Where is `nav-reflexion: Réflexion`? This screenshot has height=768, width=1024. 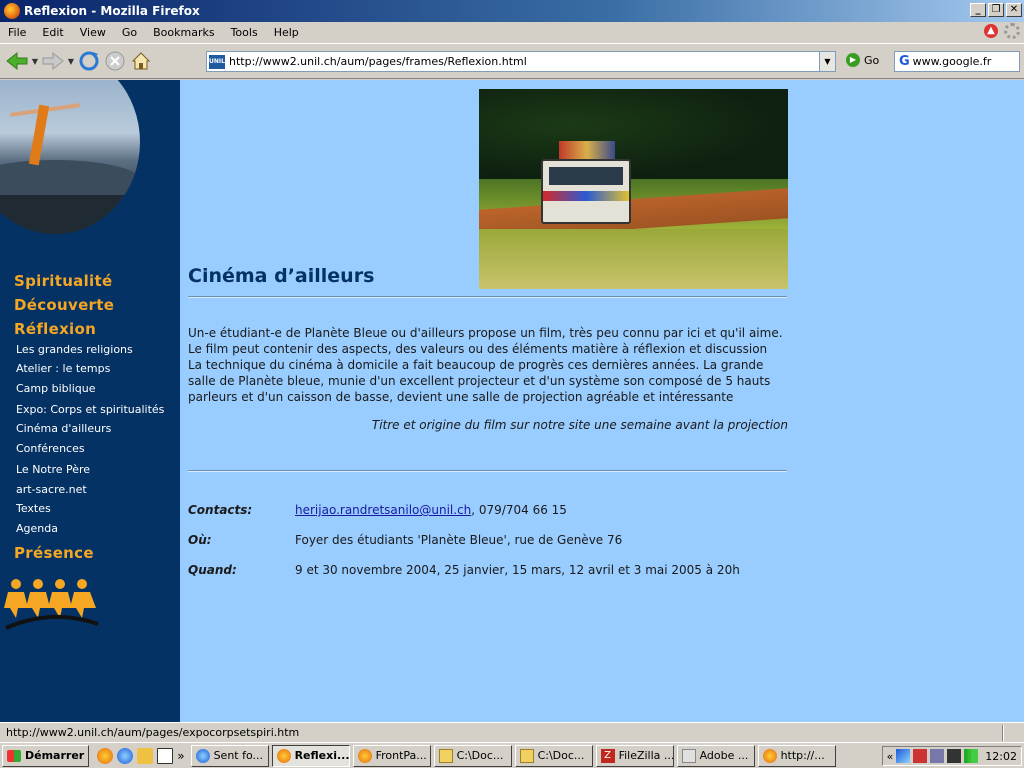 nav-reflexion: Réflexion is located at coordinates (55, 329).